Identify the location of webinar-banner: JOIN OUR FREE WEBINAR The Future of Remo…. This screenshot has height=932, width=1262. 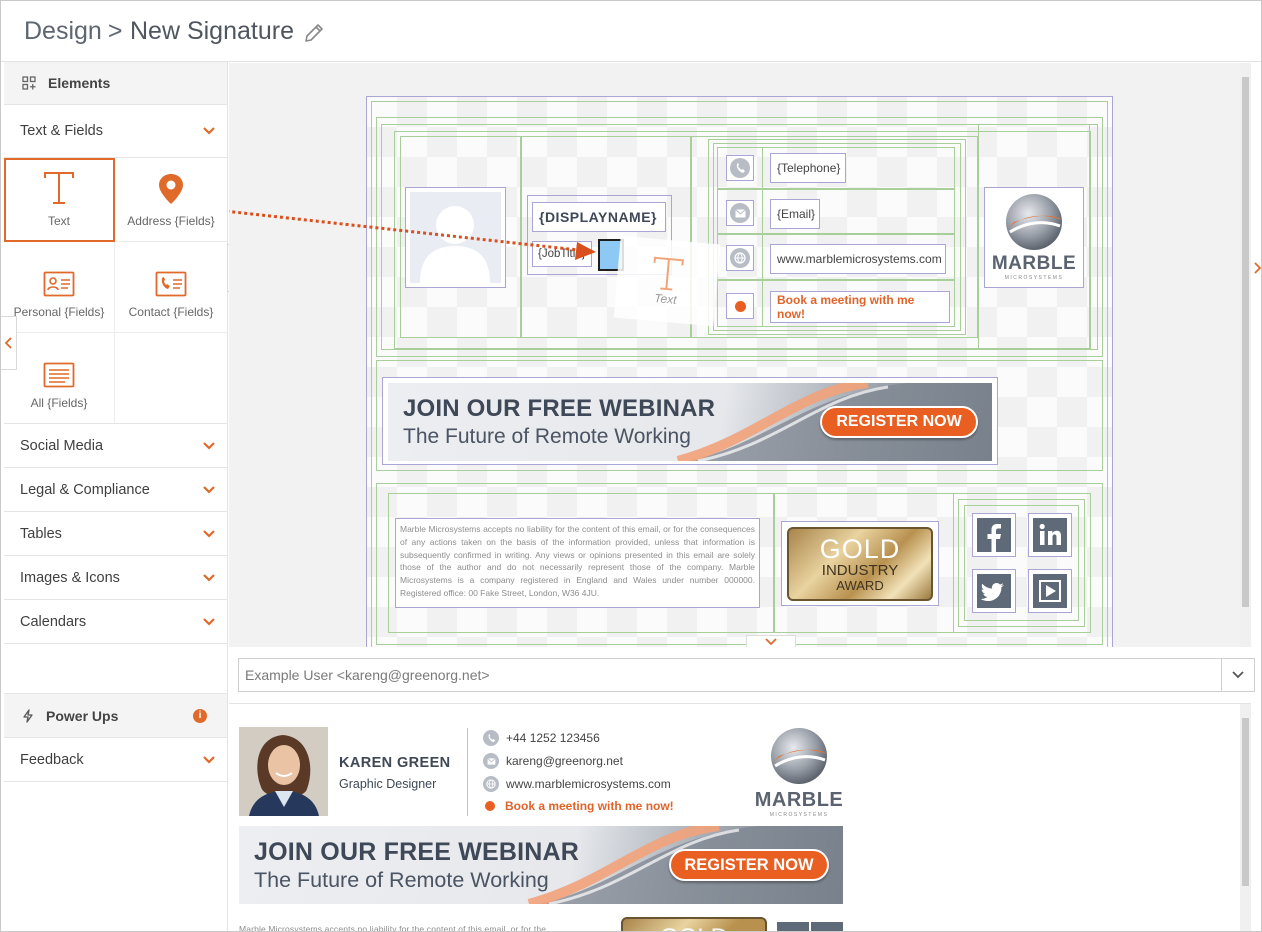
(690, 422).